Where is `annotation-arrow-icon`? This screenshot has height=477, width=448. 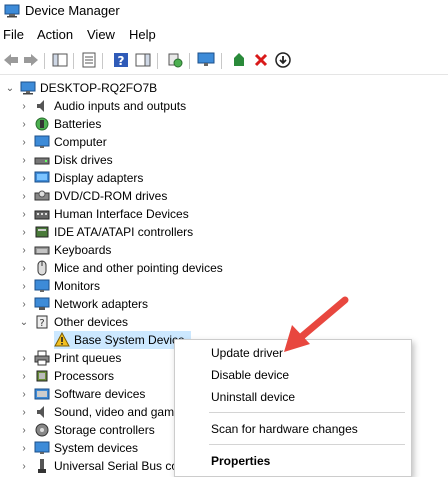
annotation-arrow-icon is located at coordinates (316, 324).